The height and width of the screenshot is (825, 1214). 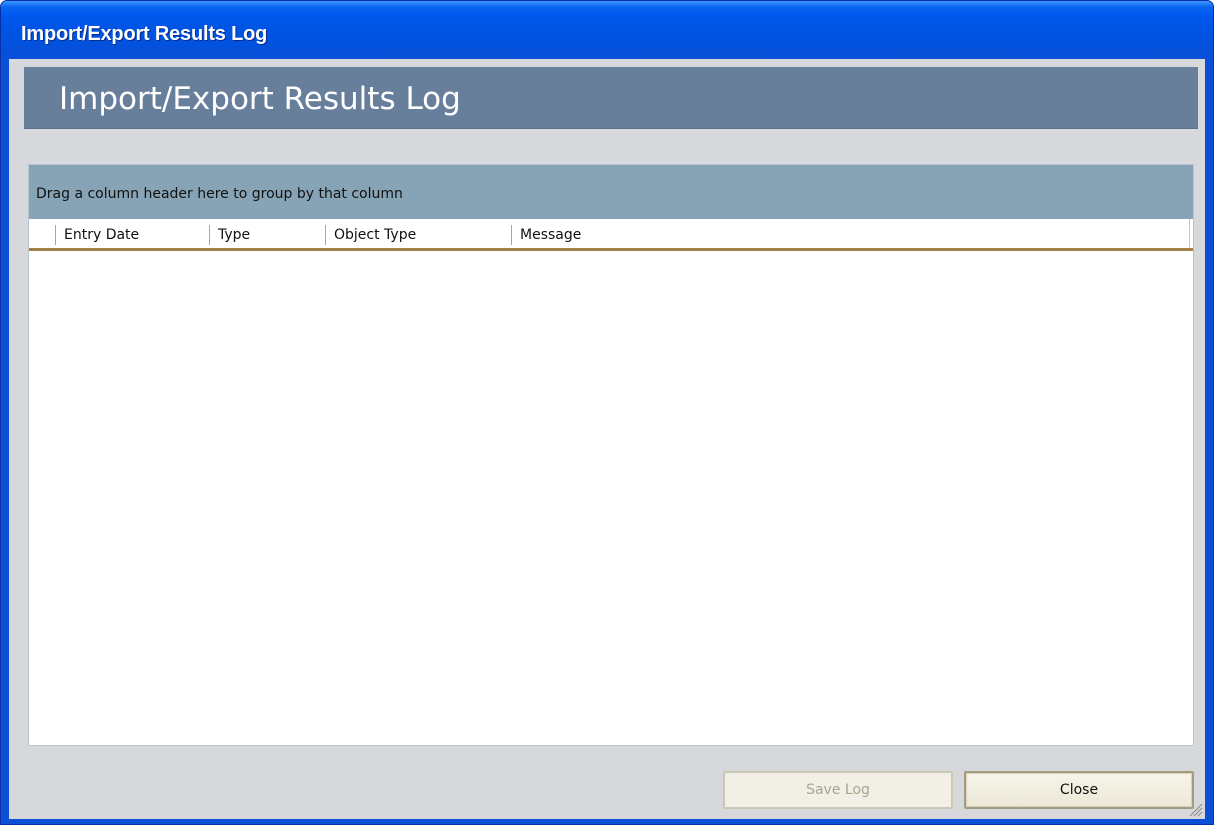 What do you see at coordinates (1191, 233) in the screenshot?
I see `header-end-cap` at bounding box center [1191, 233].